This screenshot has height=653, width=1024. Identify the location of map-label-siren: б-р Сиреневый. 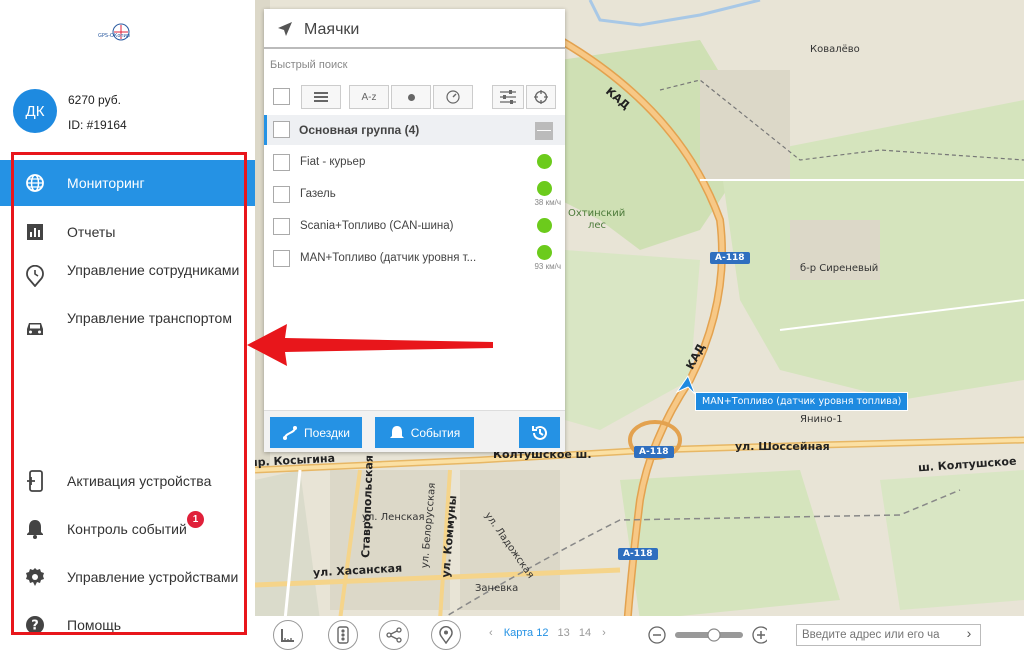
(839, 268).